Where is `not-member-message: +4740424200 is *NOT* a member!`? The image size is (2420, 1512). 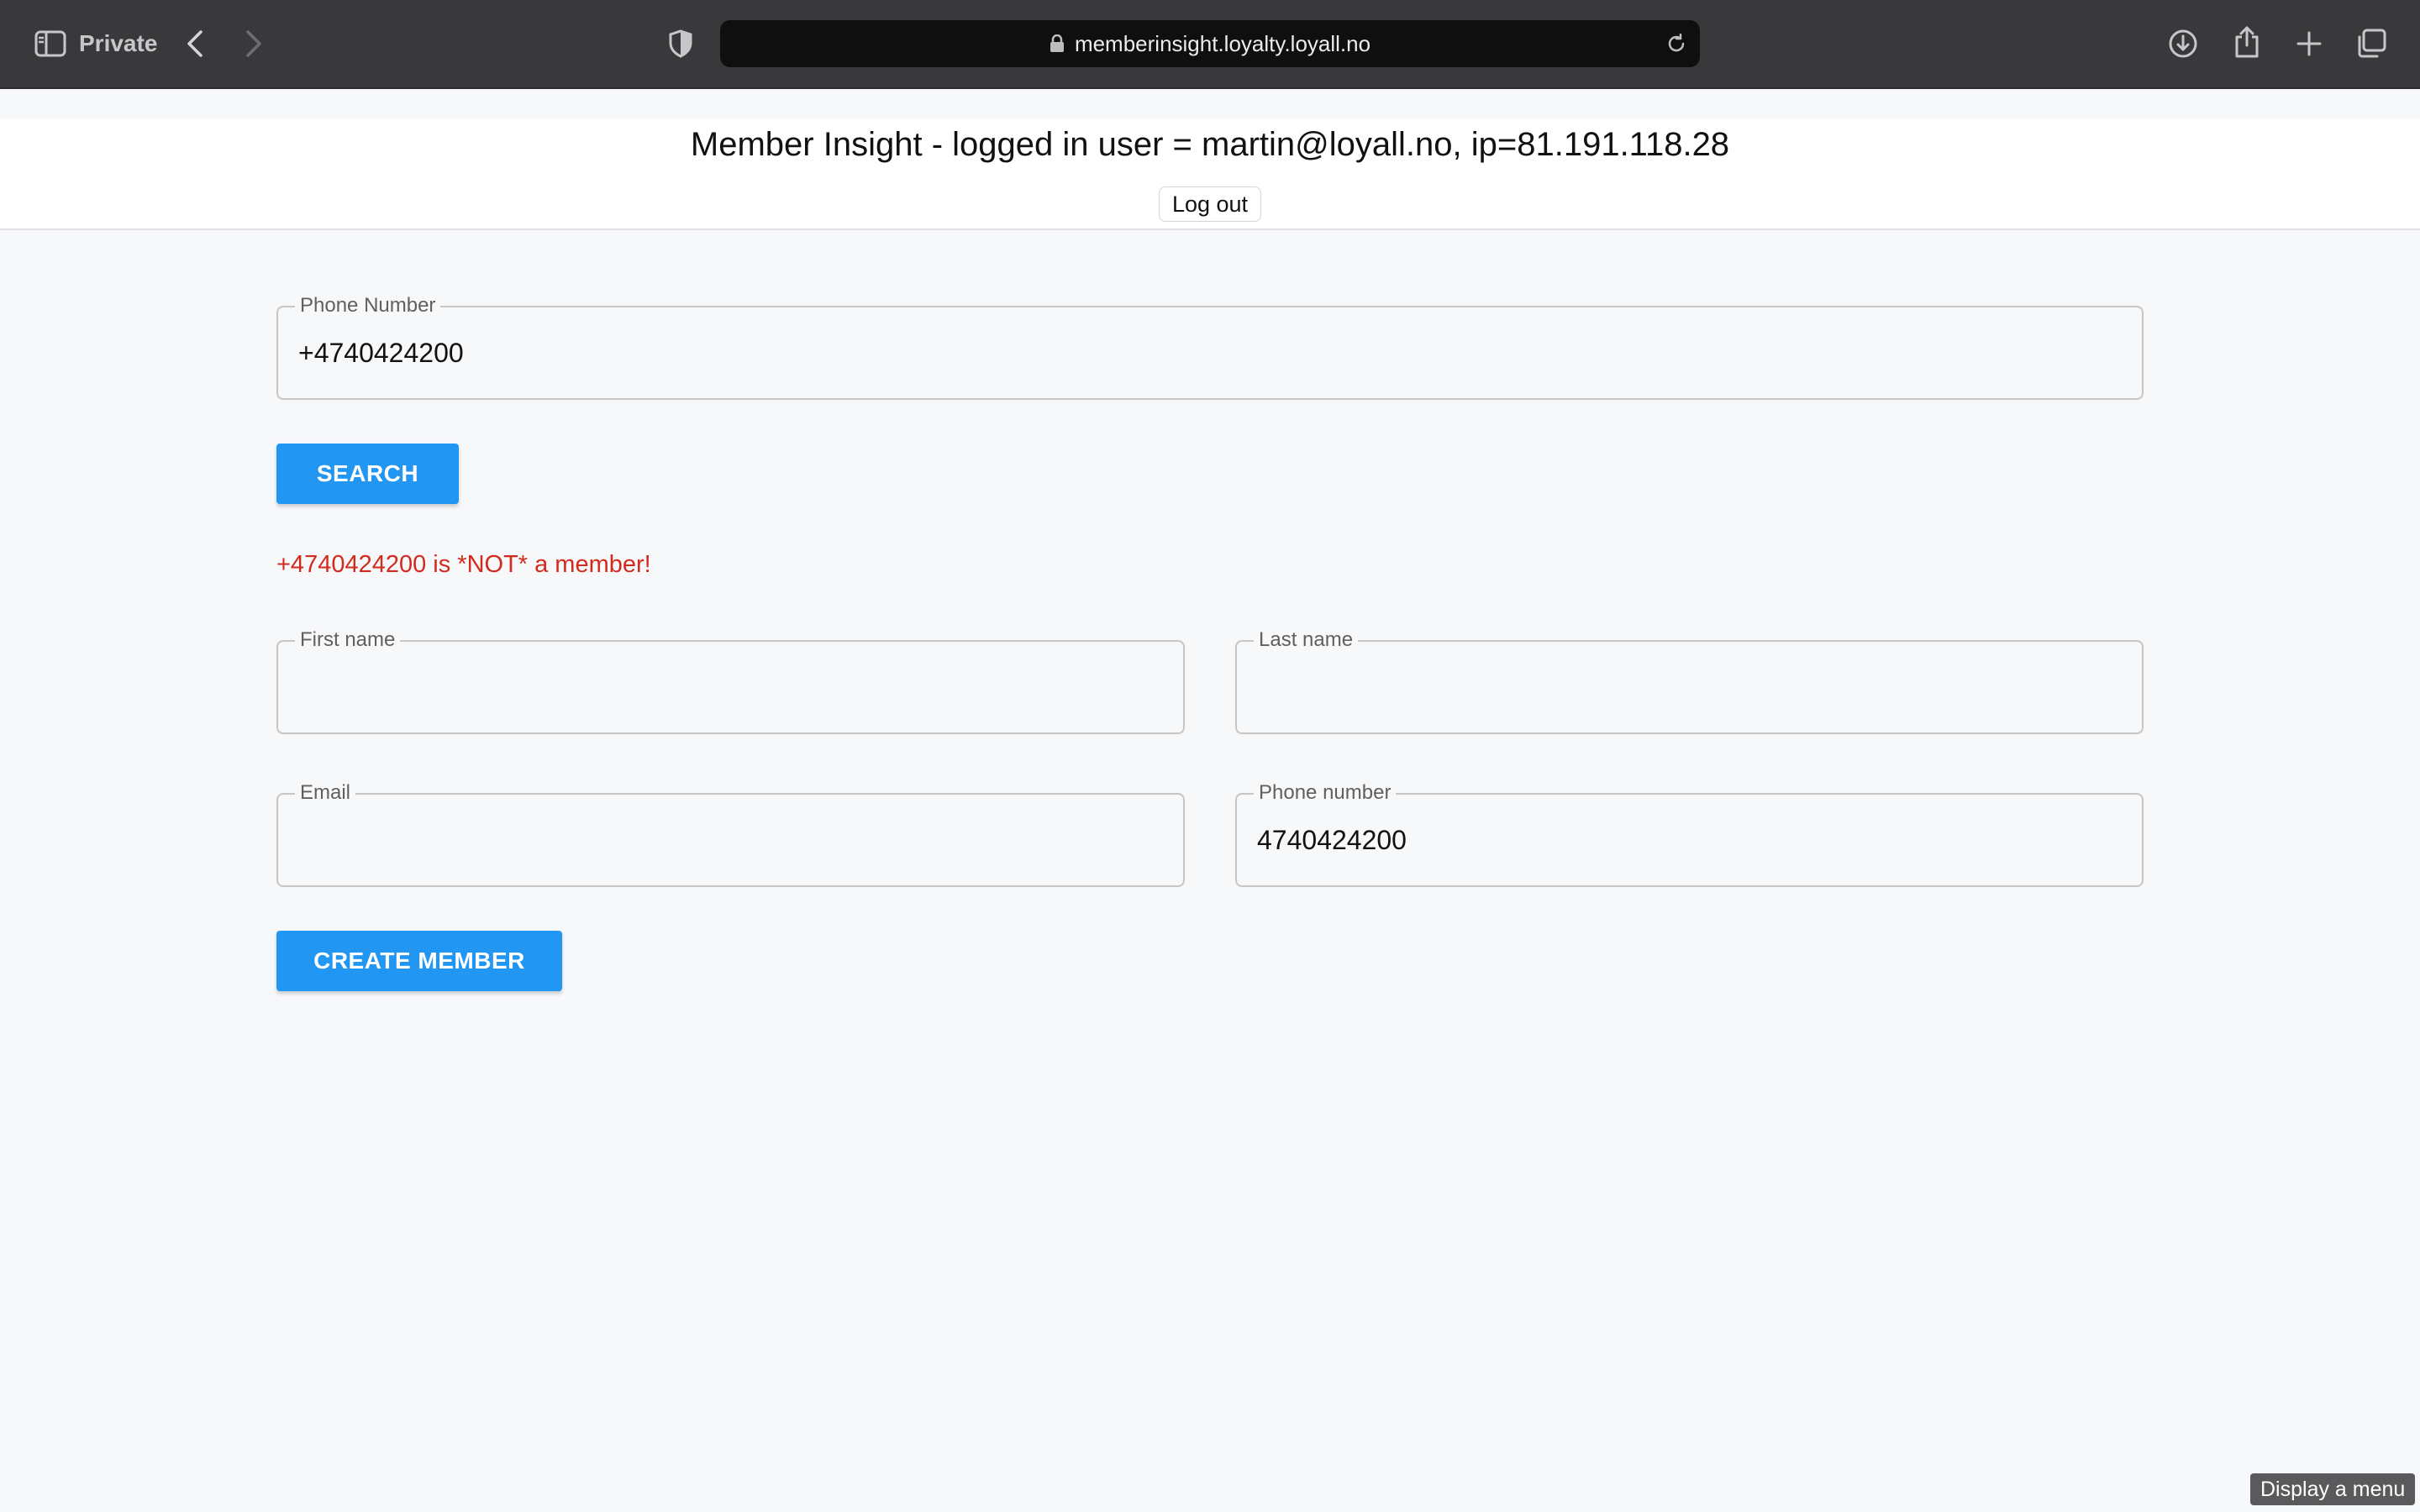 not-member-message: +4740424200 is *NOT* a member! is located at coordinates (464, 564).